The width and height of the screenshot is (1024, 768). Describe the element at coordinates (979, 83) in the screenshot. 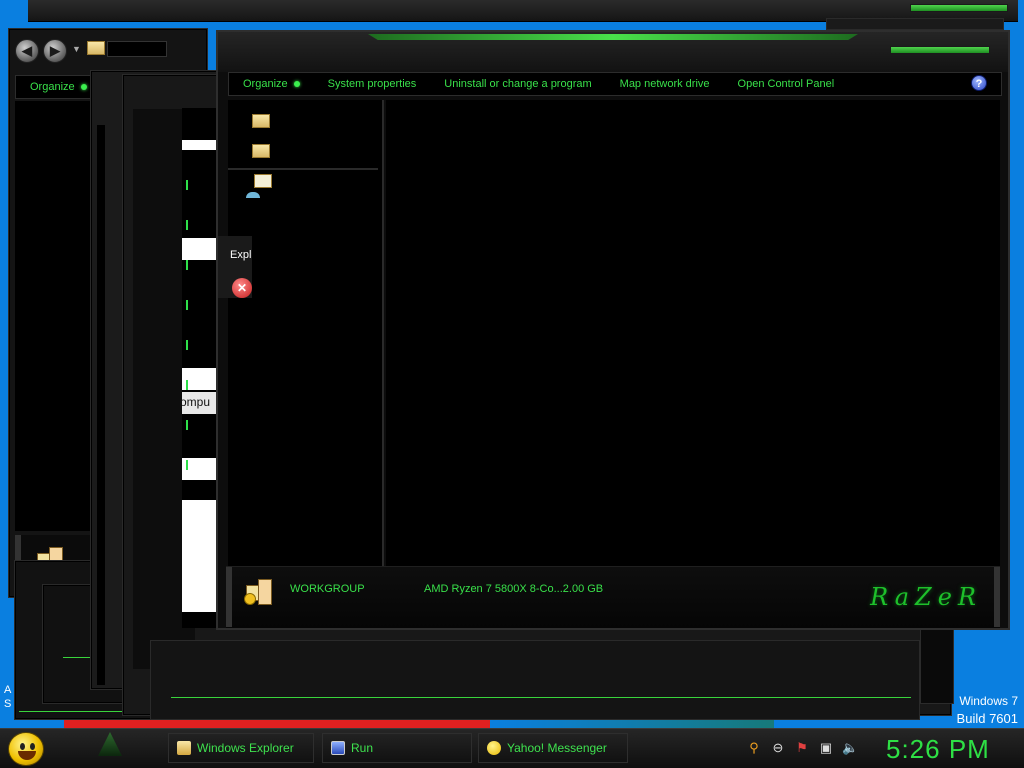

I see `help-icon: ?` at that location.